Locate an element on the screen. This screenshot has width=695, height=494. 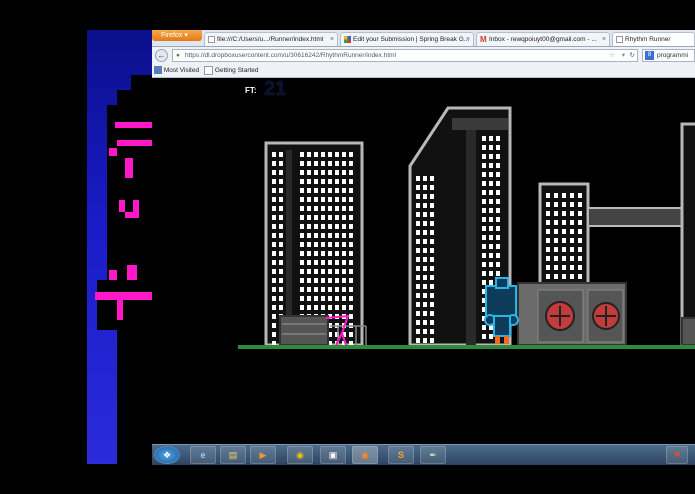
tab-label: file:///C:/Users/u.../Runner/index.html is located at coordinates (270, 39).